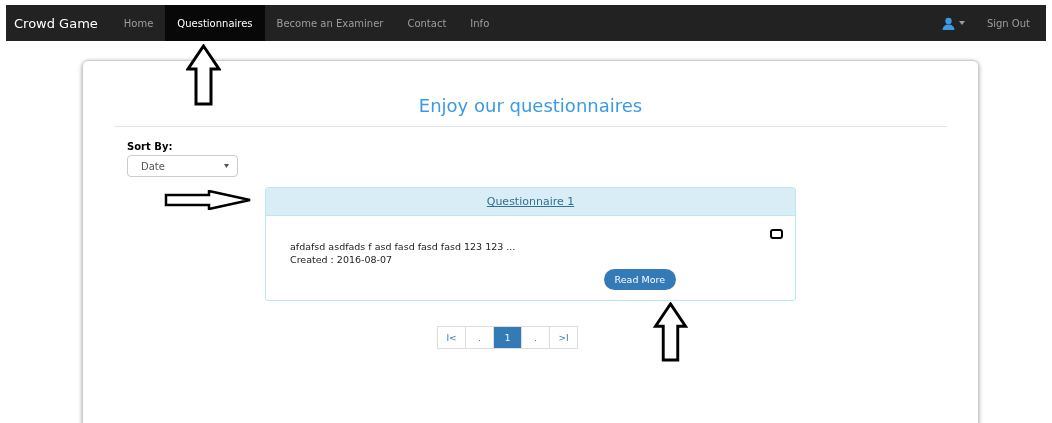 This screenshot has width=1052, height=423. Describe the element at coordinates (480, 23) in the screenshot. I see `nav-link: Info` at that location.